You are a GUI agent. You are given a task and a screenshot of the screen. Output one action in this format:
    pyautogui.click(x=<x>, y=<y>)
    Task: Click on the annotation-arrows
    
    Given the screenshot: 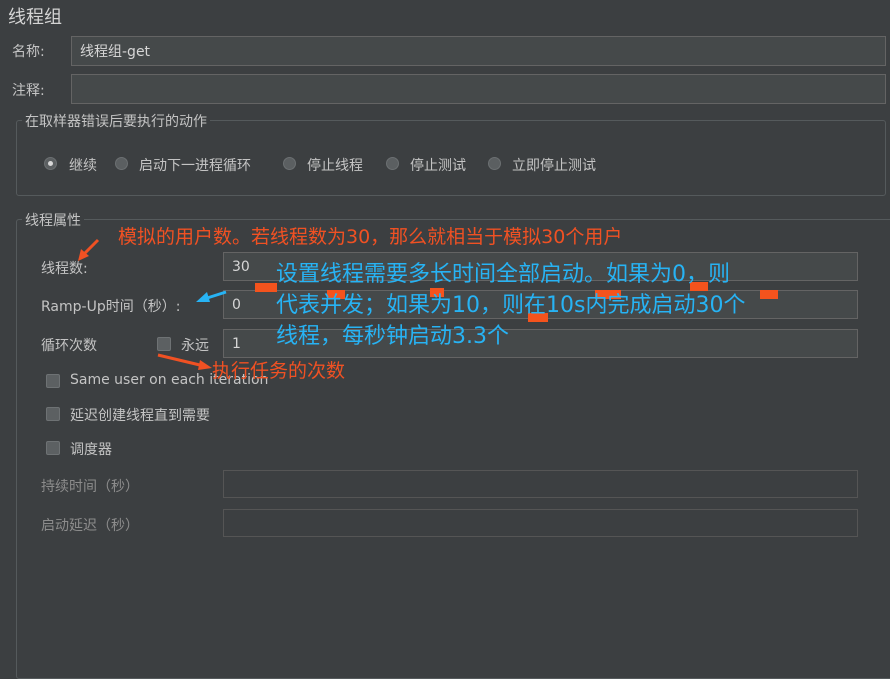 What is the action you would take?
    pyautogui.click(x=152, y=304)
    